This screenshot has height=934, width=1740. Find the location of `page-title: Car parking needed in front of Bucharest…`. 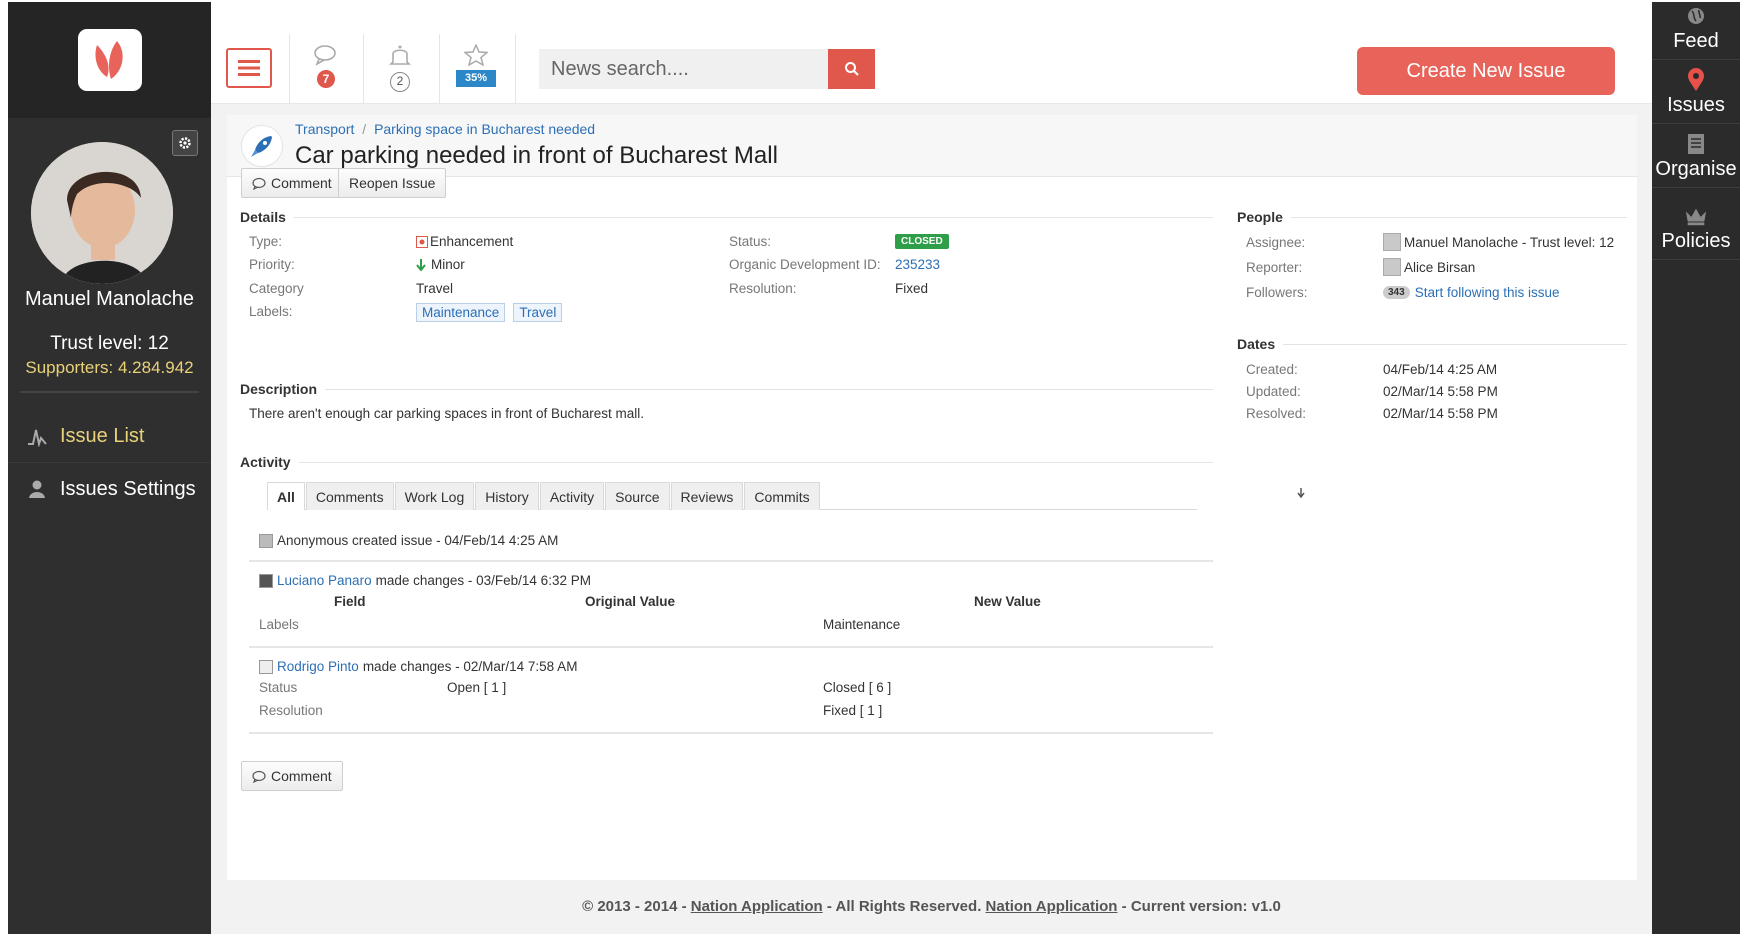

page-title: Car parking needed in front of Bucharest… is located at coordinates (536, 155).